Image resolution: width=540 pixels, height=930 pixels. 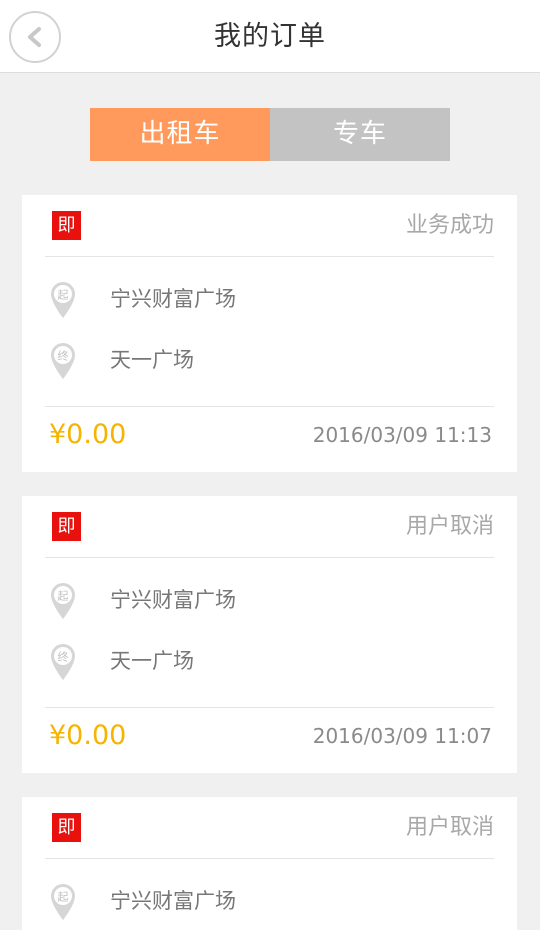 I want to click on header-bar: 我的订单, so click(x=270, y=36).